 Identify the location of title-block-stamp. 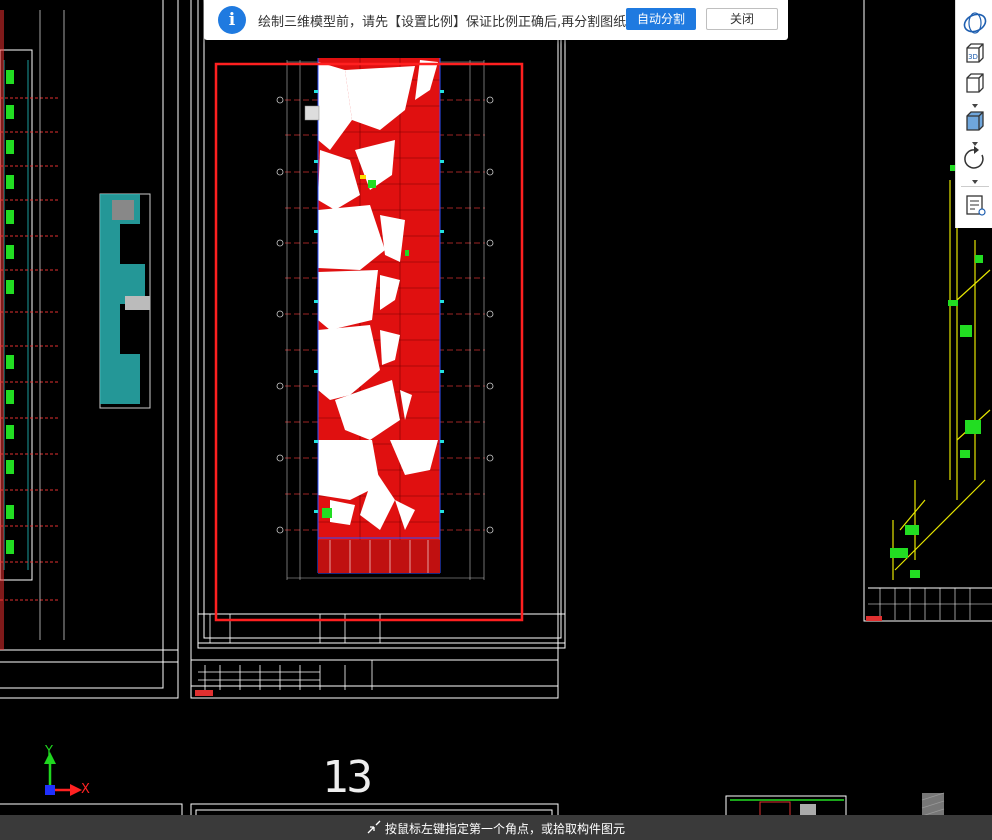
(204, 693).